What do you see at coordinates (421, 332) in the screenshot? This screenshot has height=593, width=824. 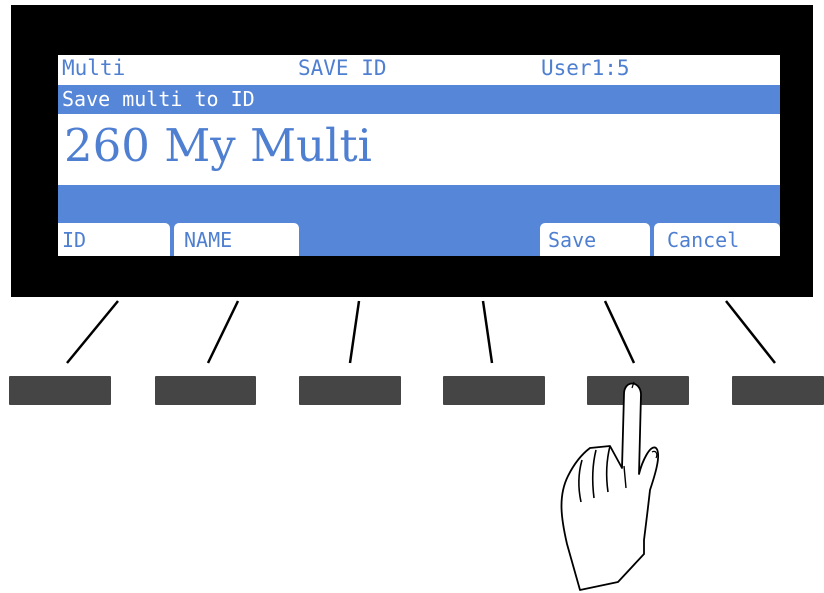 I see `button-leader-lines` at bounding box center [421, 332].